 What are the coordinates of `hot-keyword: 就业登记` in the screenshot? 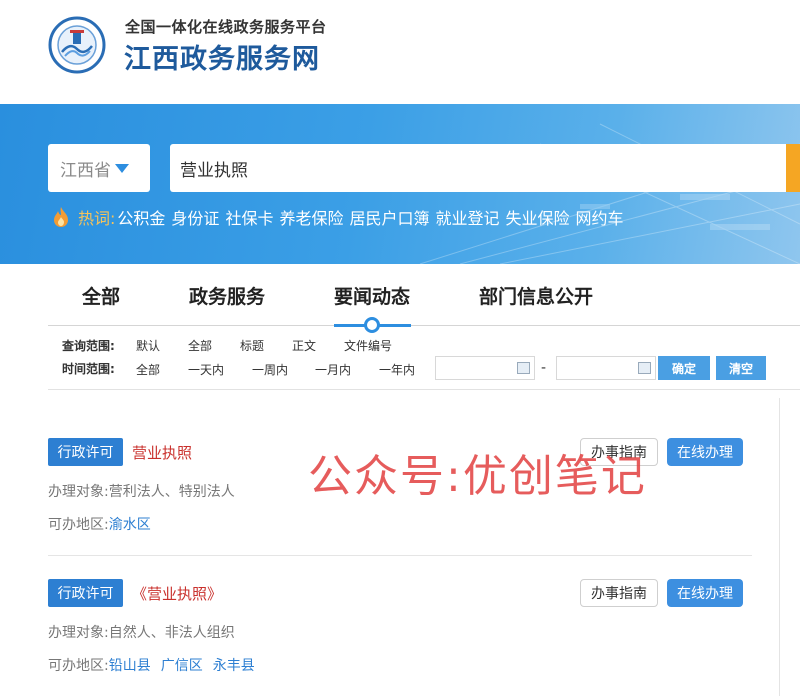 It's located at (467, 217).